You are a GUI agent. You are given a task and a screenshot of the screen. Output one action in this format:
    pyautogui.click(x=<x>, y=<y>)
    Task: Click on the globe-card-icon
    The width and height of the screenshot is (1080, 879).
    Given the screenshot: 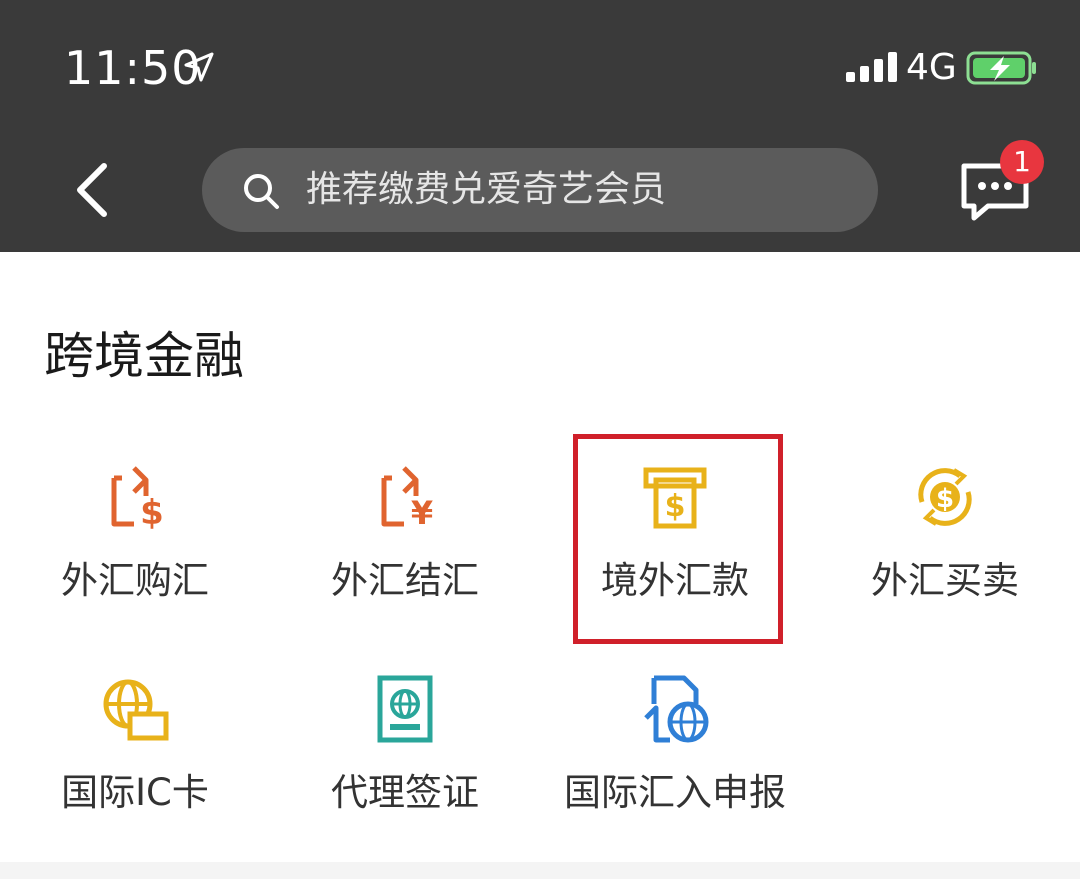 What is the action you would take?
    pyautogui.click(x=136, y=710)
    